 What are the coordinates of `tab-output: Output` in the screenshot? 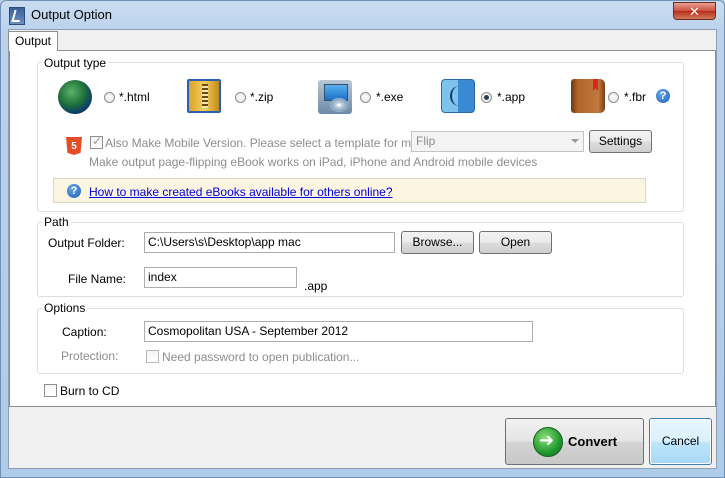 It's located at (33, 41).